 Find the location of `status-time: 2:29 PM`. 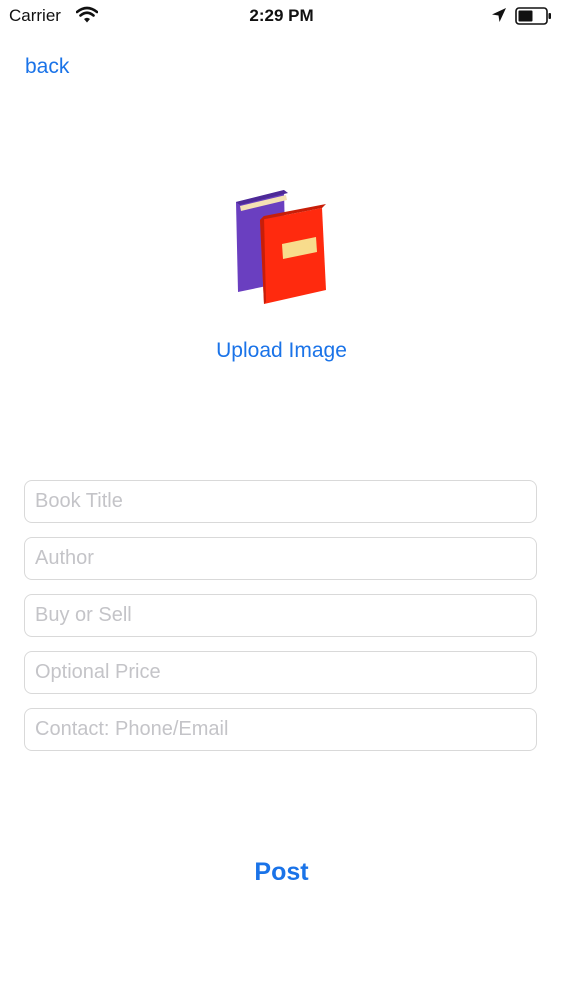

status-time: 2:29 PM is located at coordinates (281, 15).